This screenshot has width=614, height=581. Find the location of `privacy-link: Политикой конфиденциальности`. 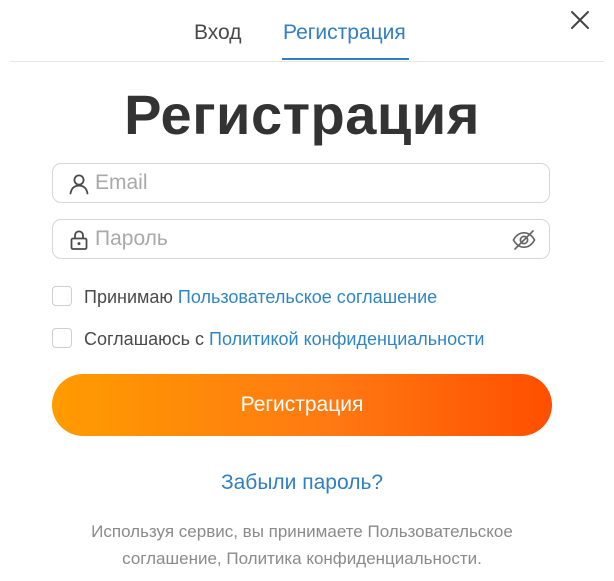

privacy-link: Политикой конфиденциальности is located at coordinates (346, 339).